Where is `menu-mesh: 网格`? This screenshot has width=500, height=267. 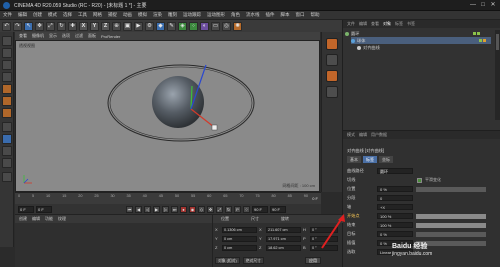
menu-mesh: 网格 is located at coordinates (97, 15).